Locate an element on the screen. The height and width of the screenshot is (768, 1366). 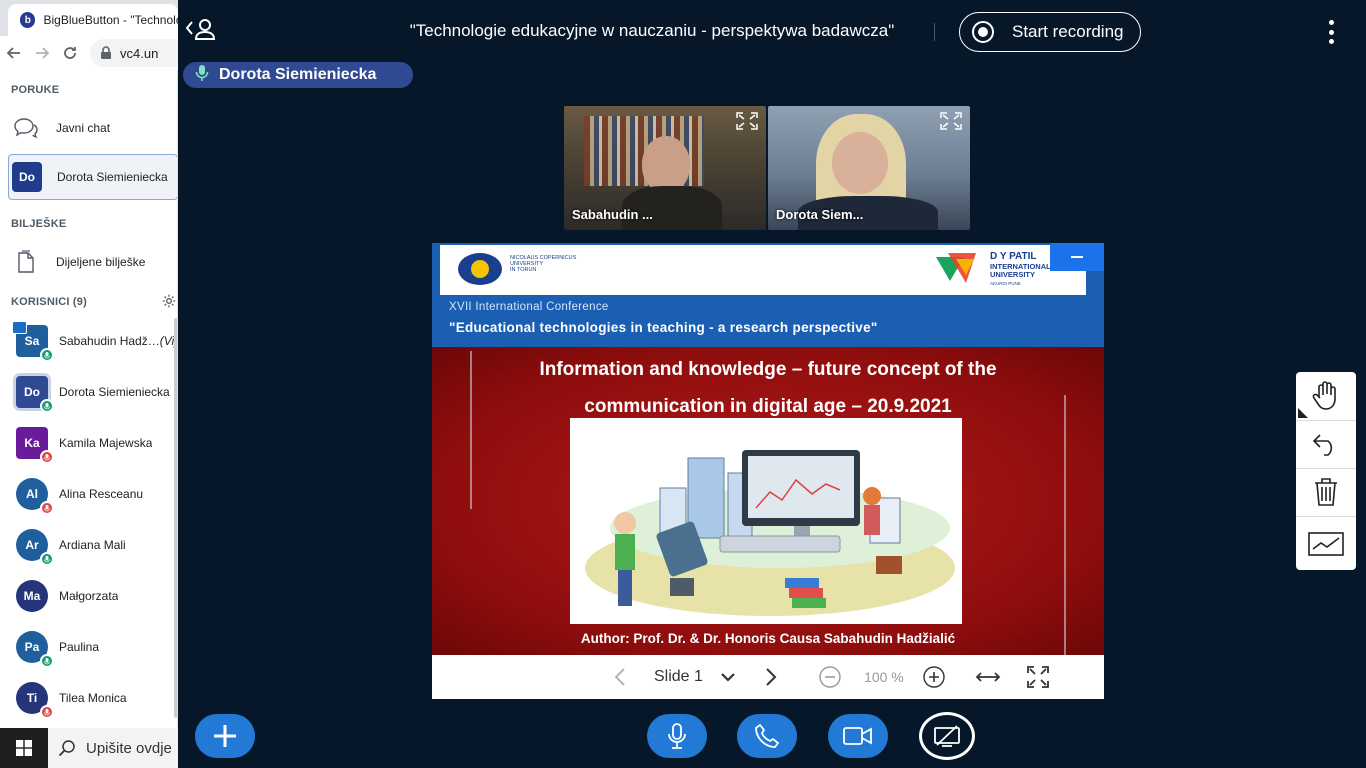
left-logo-text: NICOLAUS COPERNICUS UNIVERSITY IN TORUŃ is located at coordinates (543, 264).